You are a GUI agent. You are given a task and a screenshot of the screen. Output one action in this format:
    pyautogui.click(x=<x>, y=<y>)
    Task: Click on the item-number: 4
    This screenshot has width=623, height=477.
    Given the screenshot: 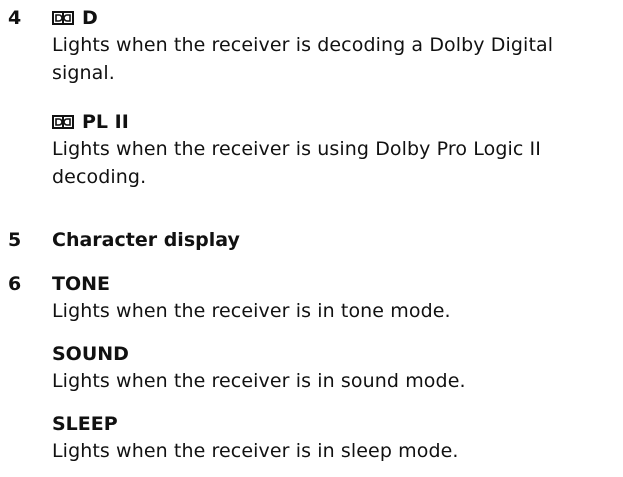 What is the action you would take?
    pyautogui.click(x=15, y=18)
    